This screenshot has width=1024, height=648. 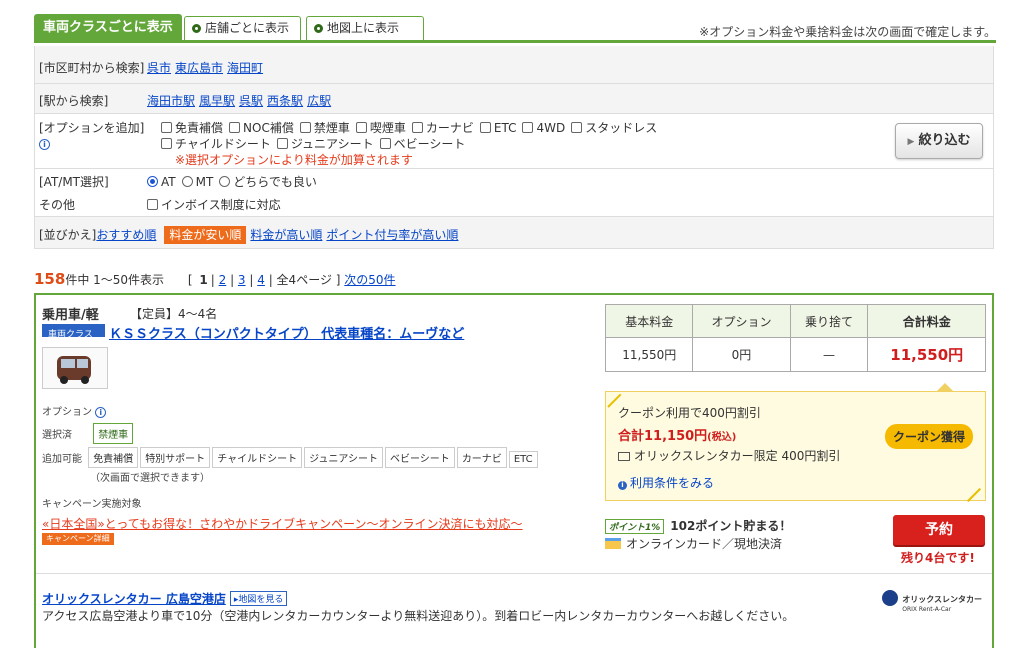 I want to click on campaign-label: キャンペーン実施対象, so click(x=92, y=504).